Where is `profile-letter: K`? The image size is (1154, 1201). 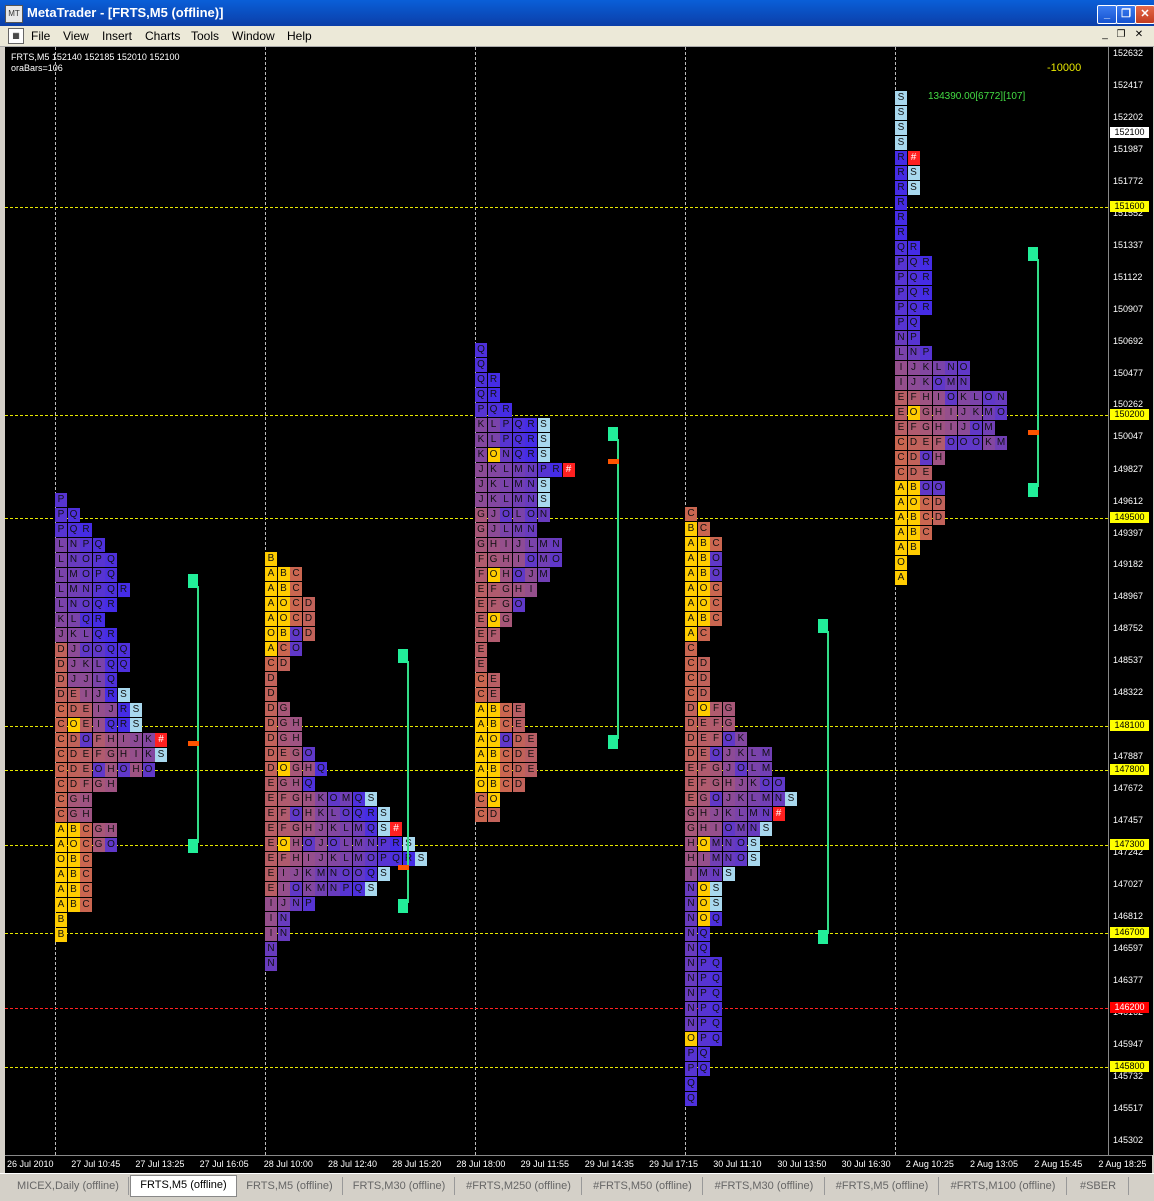 profile-letter: K is located at coordinates (333, 859).